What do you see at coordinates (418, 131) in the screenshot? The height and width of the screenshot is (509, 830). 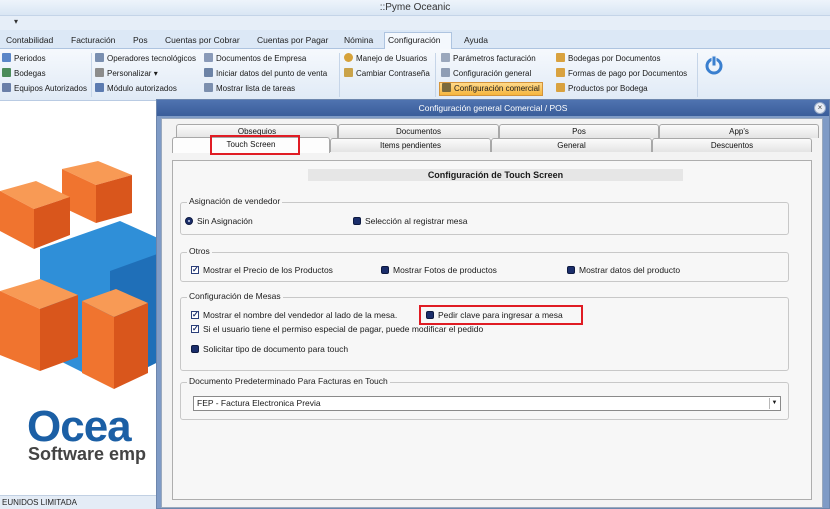 I see `tab-documentos: Documentos` at bounding box center [418, 131].